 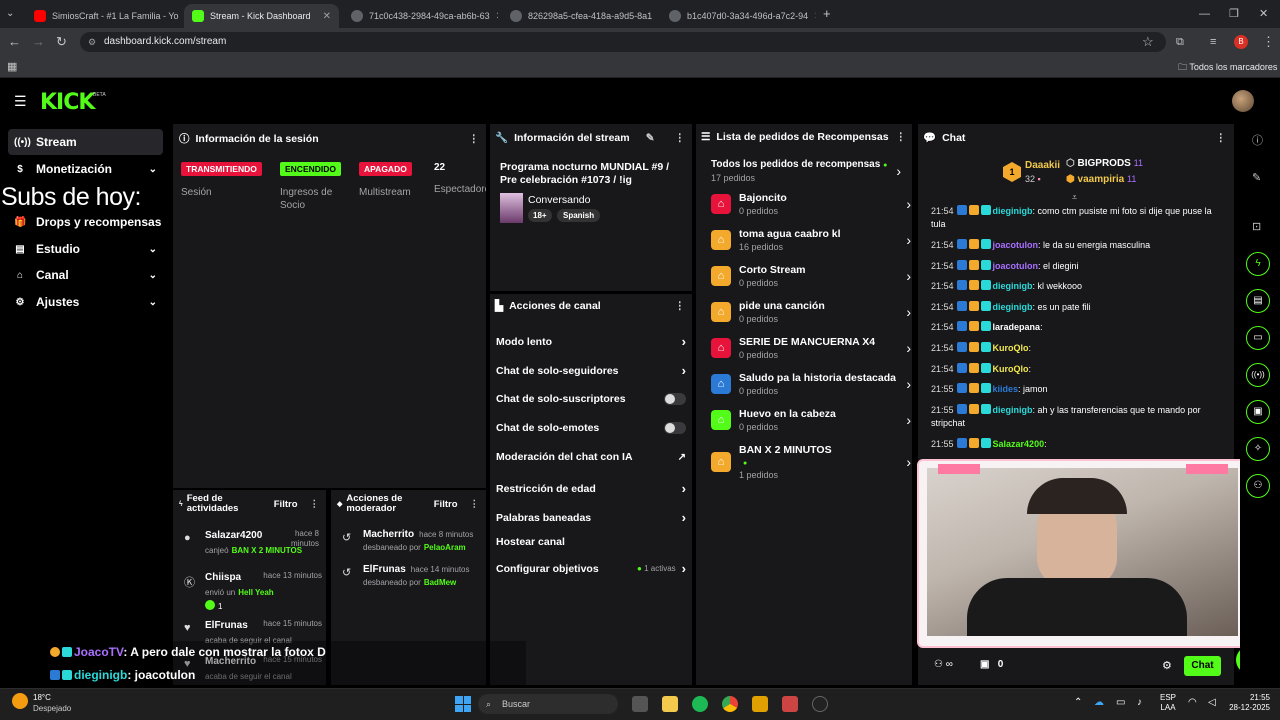 I want to click on lightning-icon: ϟ, so click(x=1258, y=264).